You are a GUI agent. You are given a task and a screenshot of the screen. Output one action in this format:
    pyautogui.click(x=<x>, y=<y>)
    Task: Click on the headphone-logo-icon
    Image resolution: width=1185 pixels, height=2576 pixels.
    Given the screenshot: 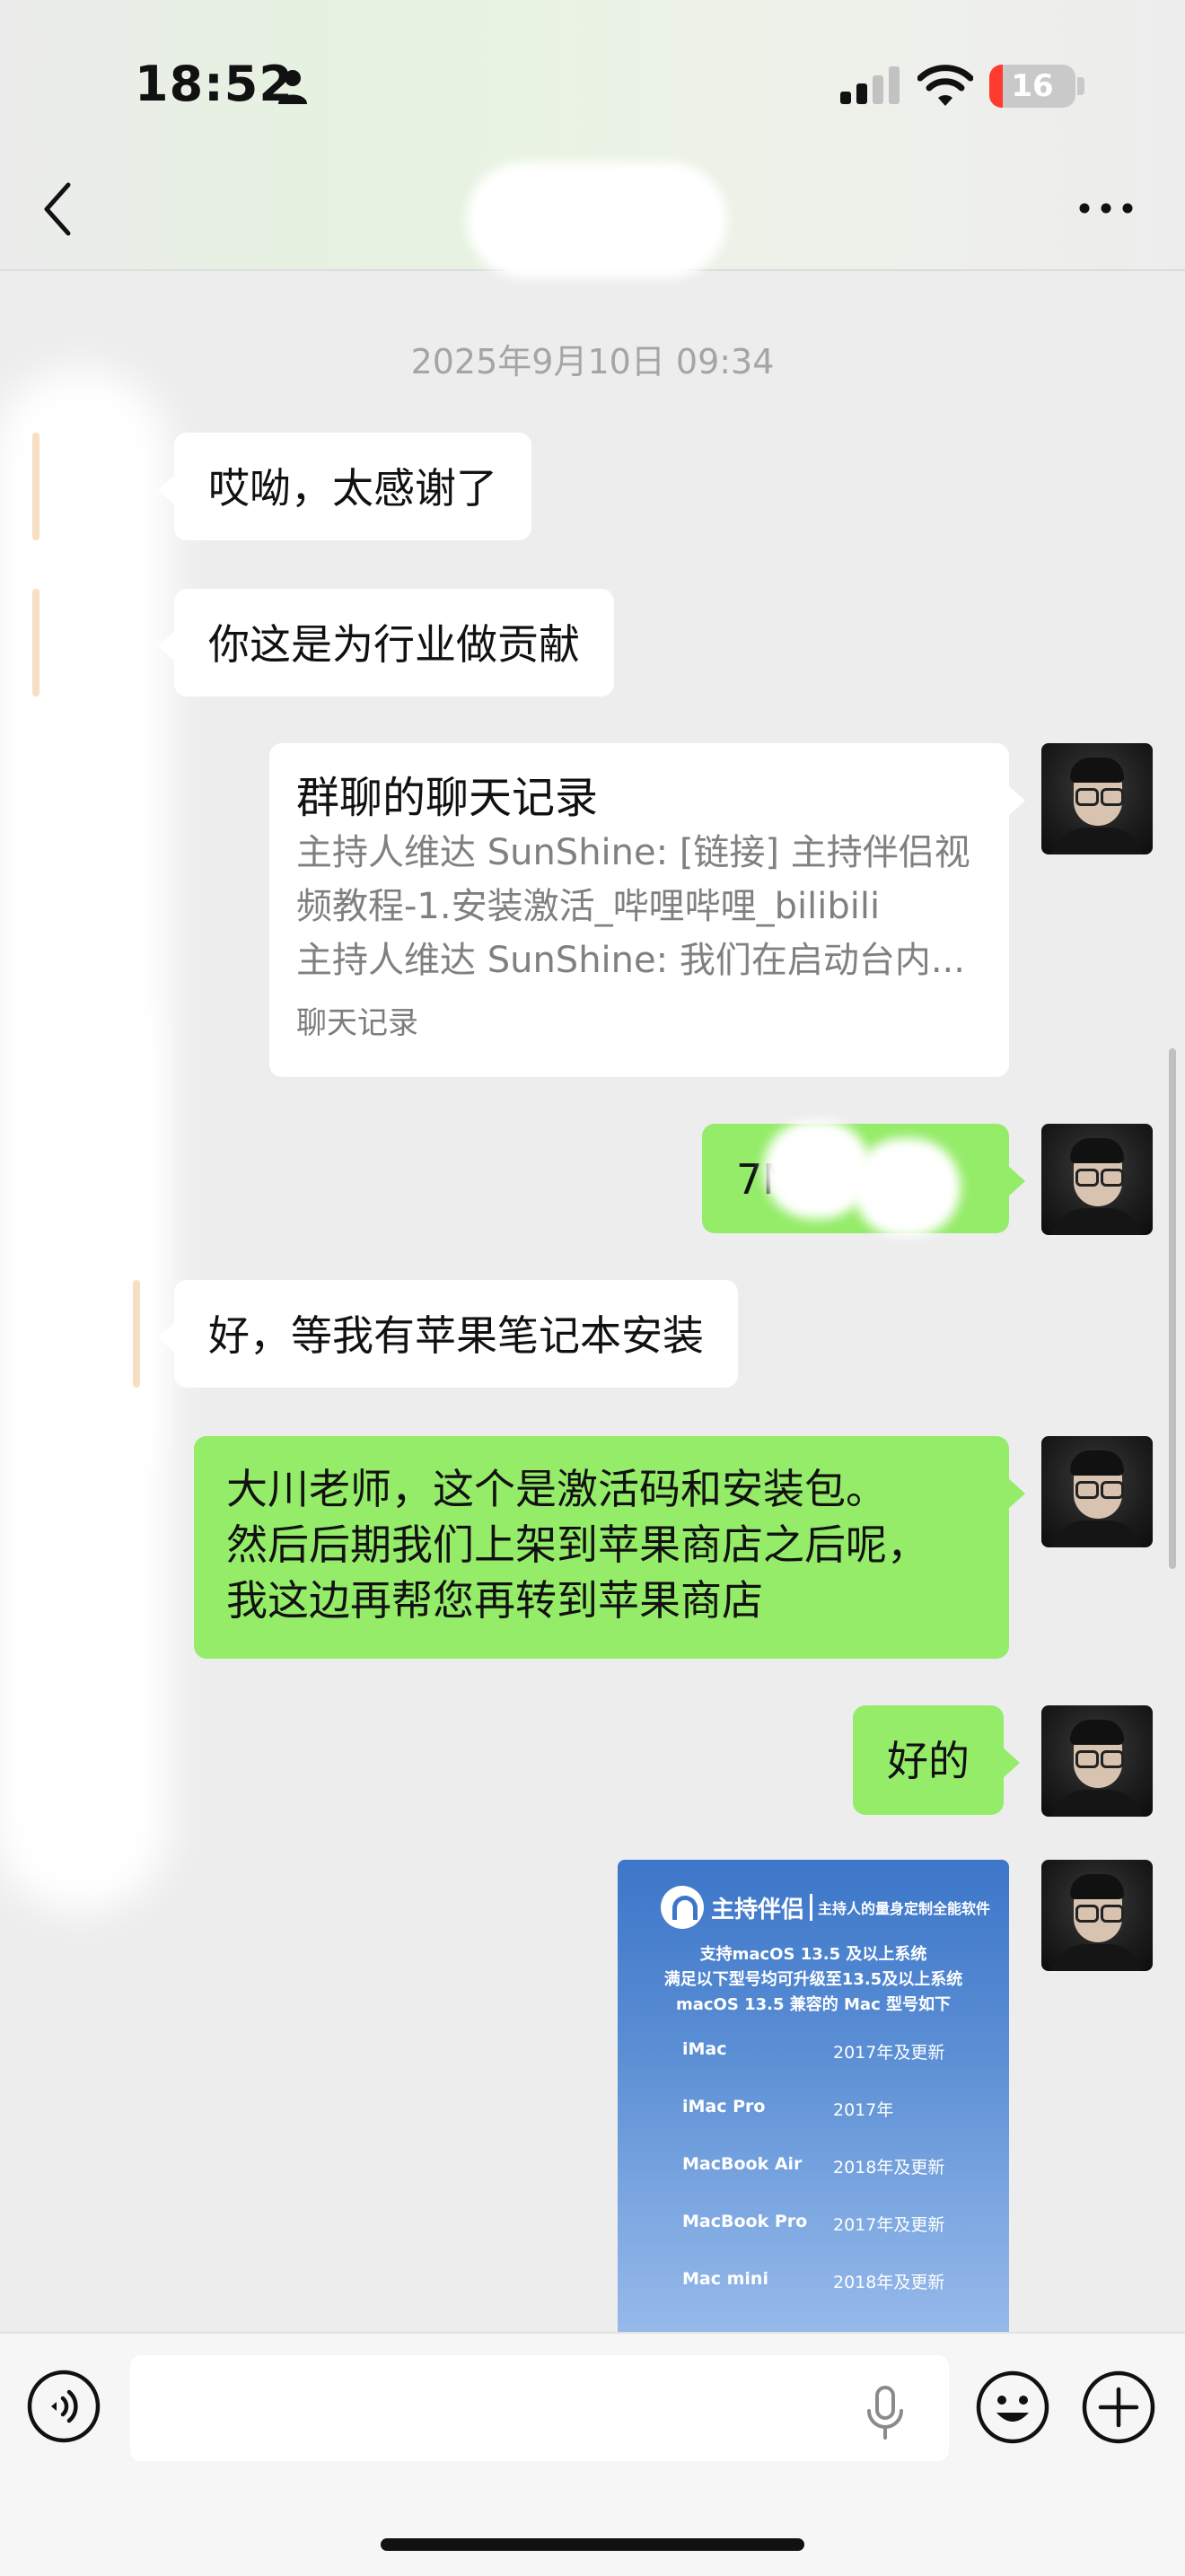 What is the action you would take?
    pyautogui.click(x=682, y=1907)
    